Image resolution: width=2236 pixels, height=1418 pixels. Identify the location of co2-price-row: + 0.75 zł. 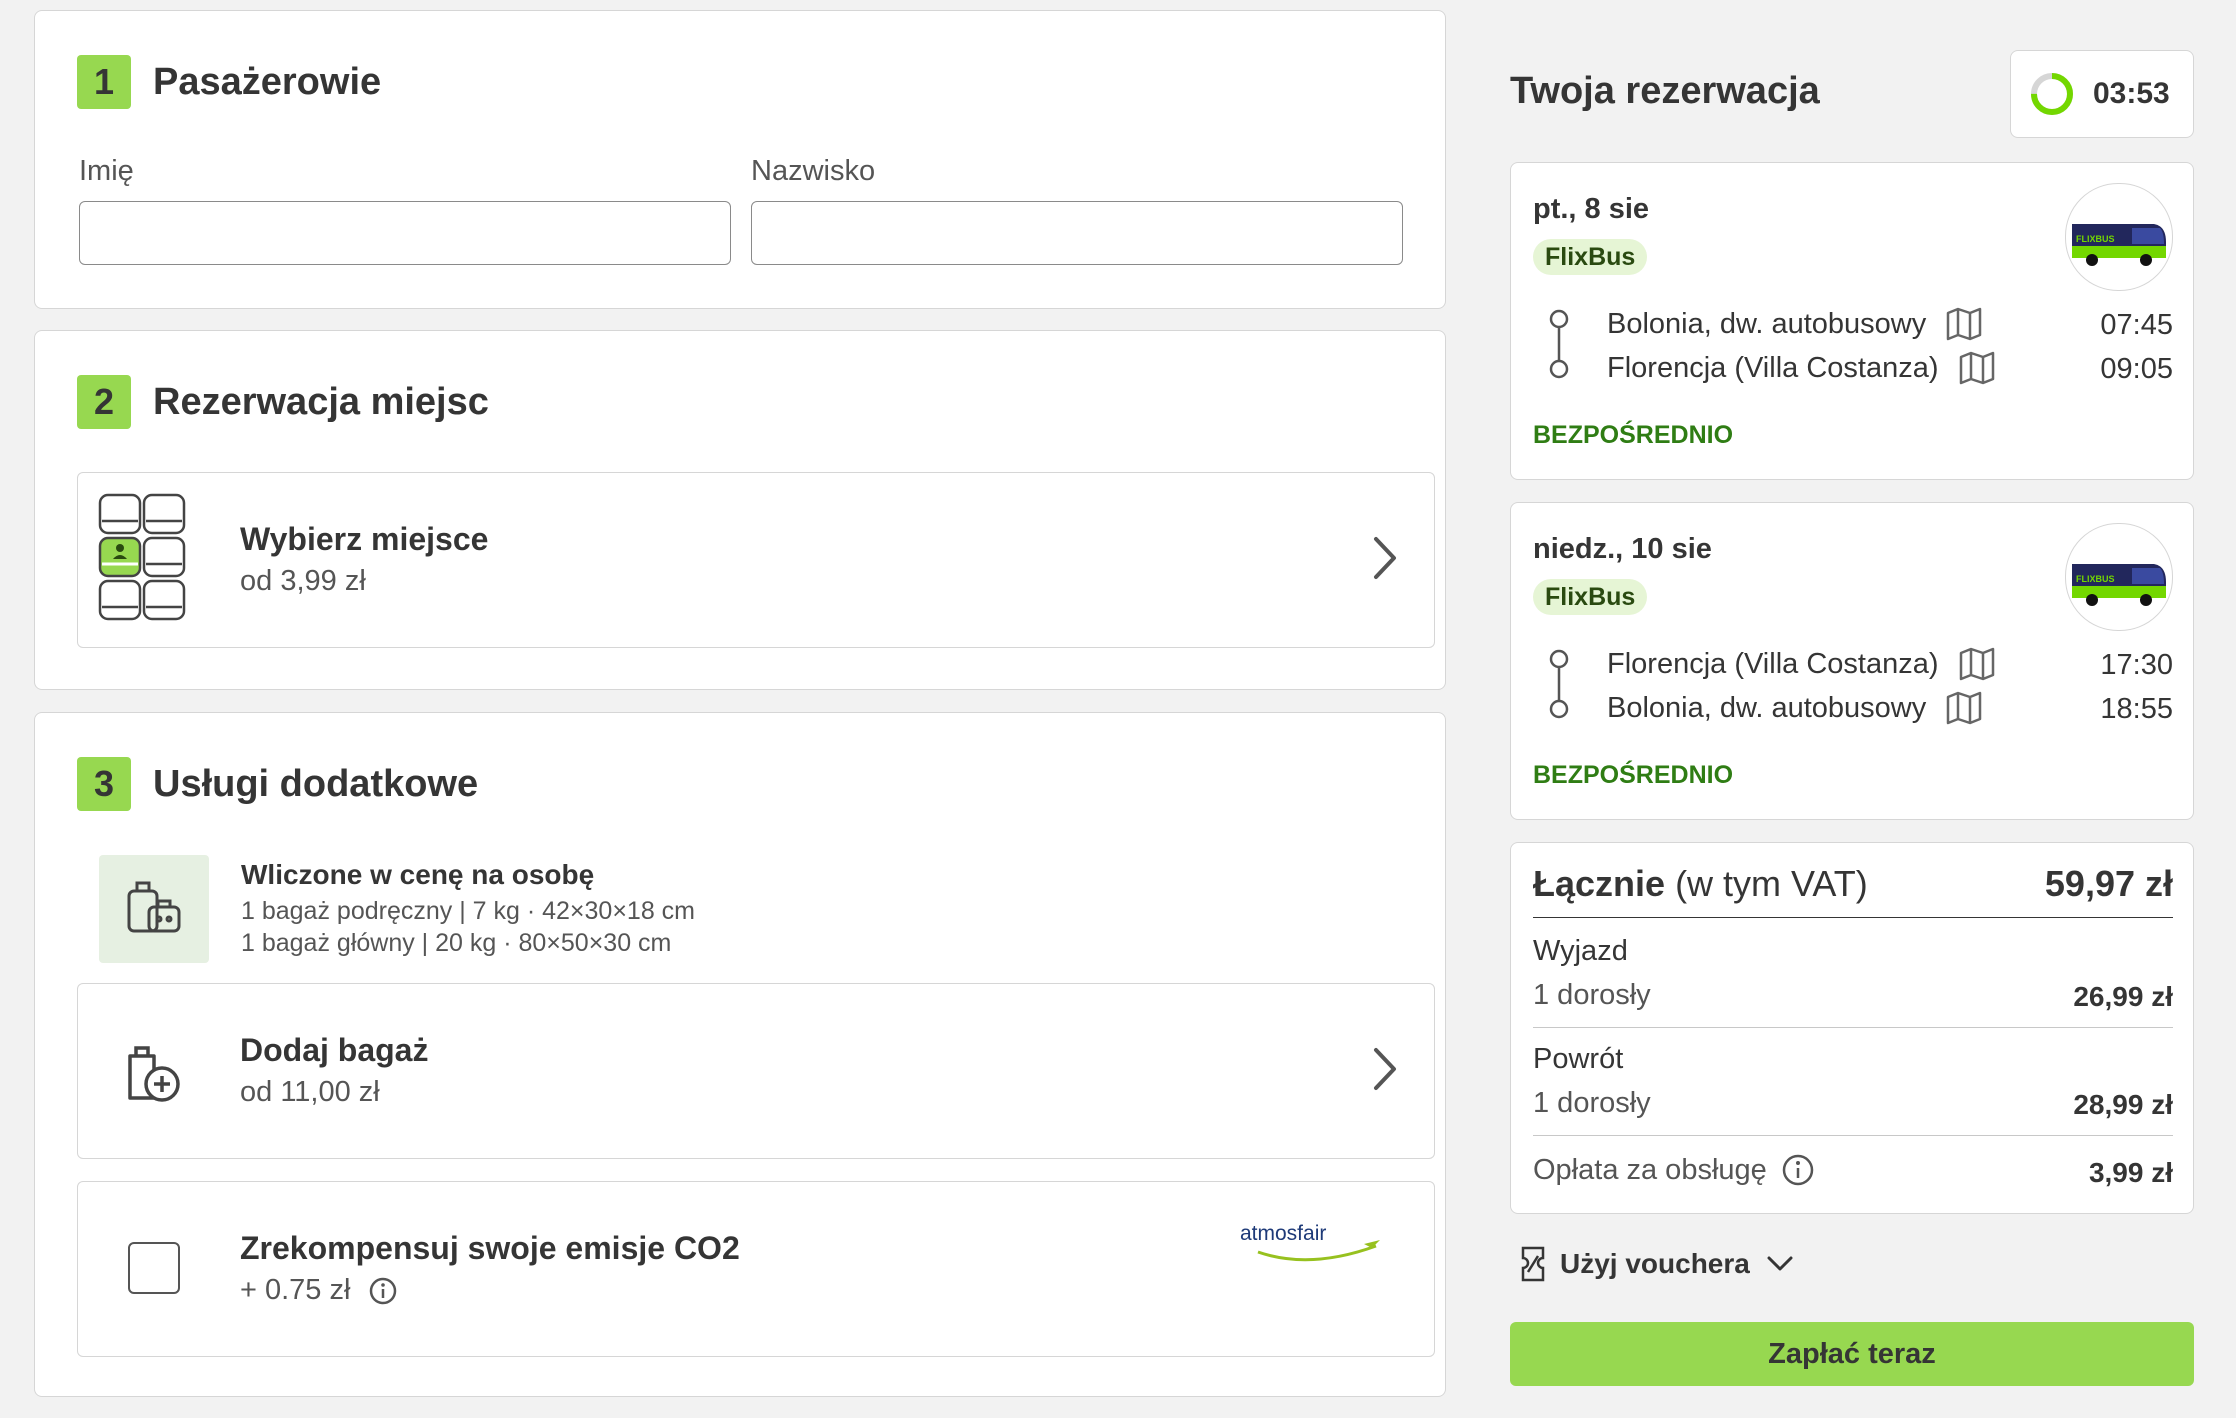
(319, 1290).